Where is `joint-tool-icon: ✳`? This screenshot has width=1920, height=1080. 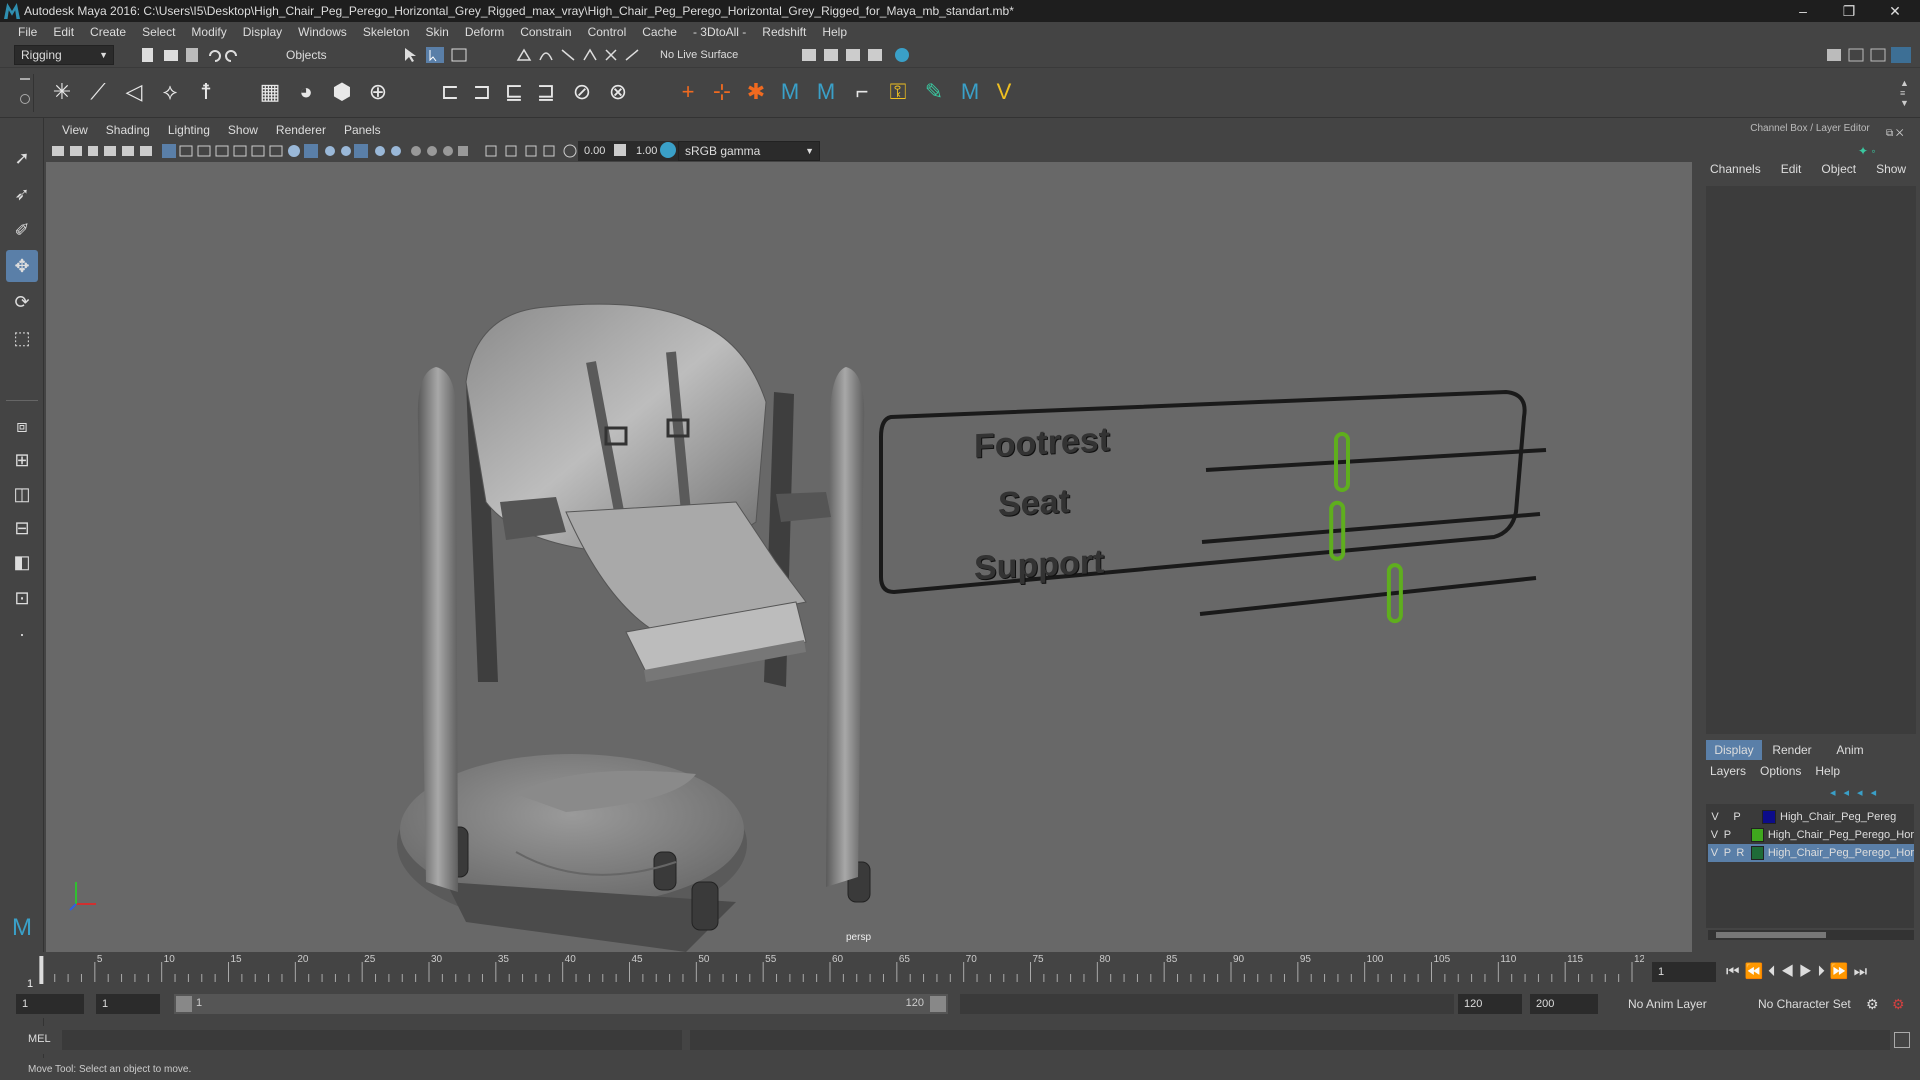
joint-tool-icon: ✳ is located at coordinates (62, 92).